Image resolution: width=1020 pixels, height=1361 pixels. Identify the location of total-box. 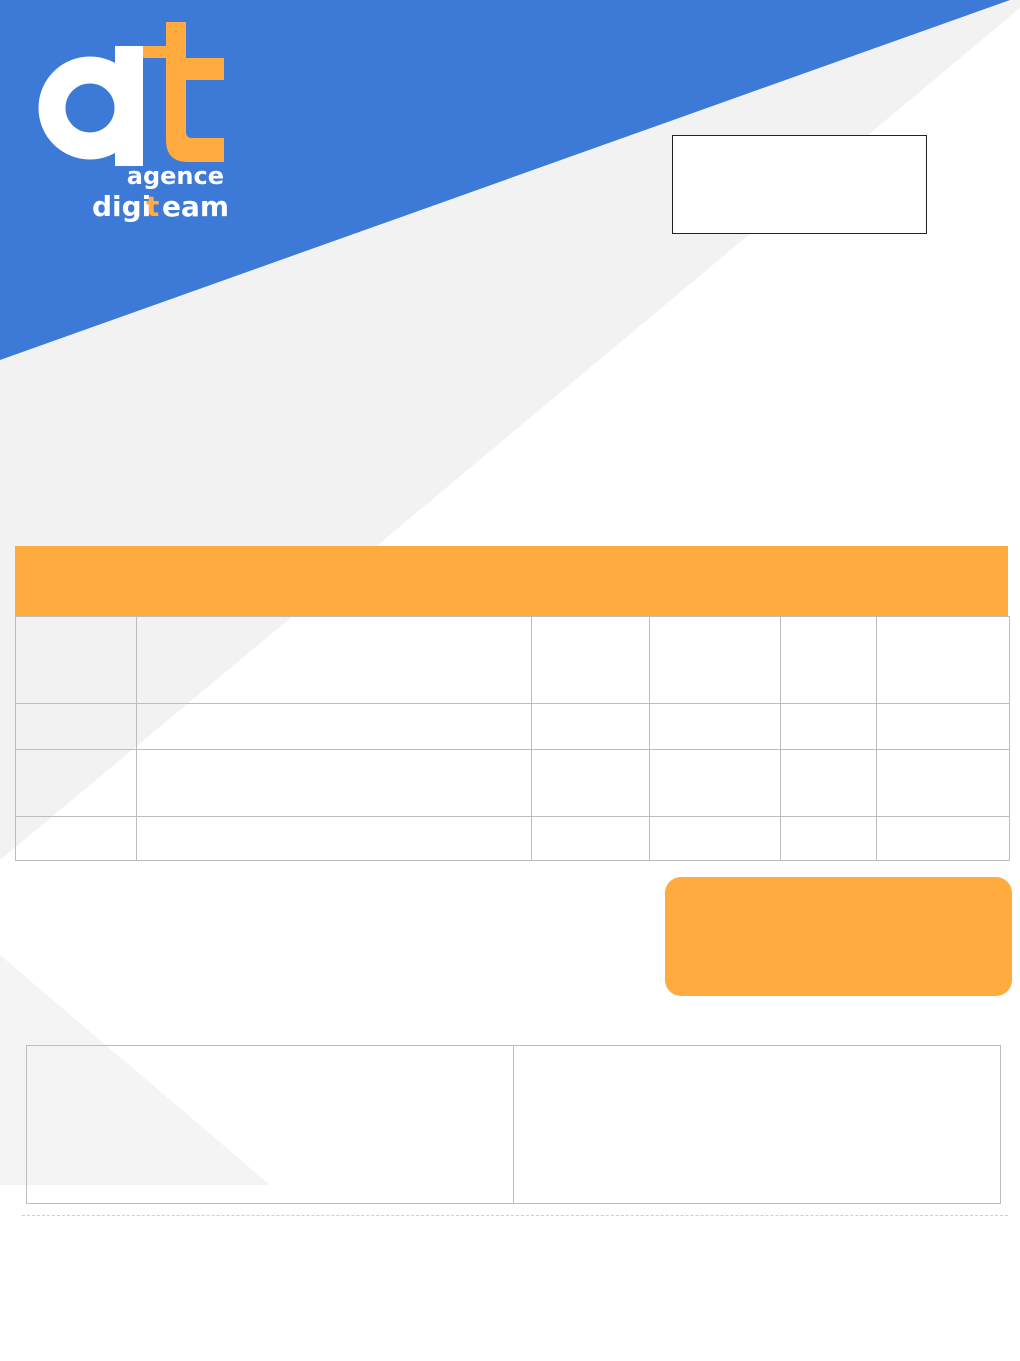
(838, 936).